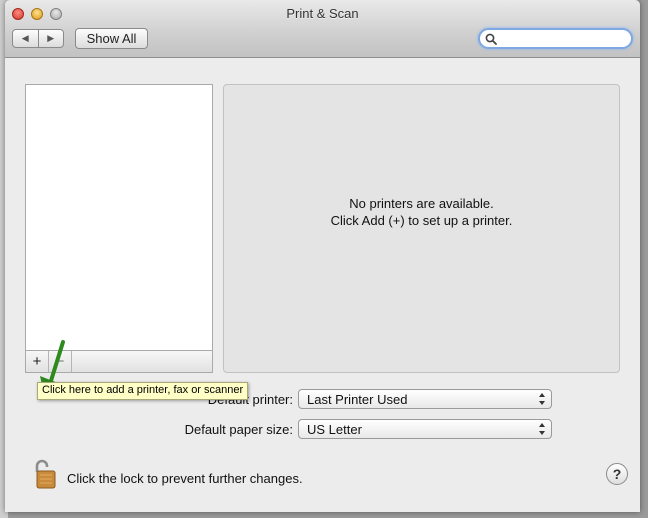 The image size is (648, 518). What do you see at coordinates (111, 38) in the screenshot?
I see `show-all-button: Show All` at bounding box center [111, 38].